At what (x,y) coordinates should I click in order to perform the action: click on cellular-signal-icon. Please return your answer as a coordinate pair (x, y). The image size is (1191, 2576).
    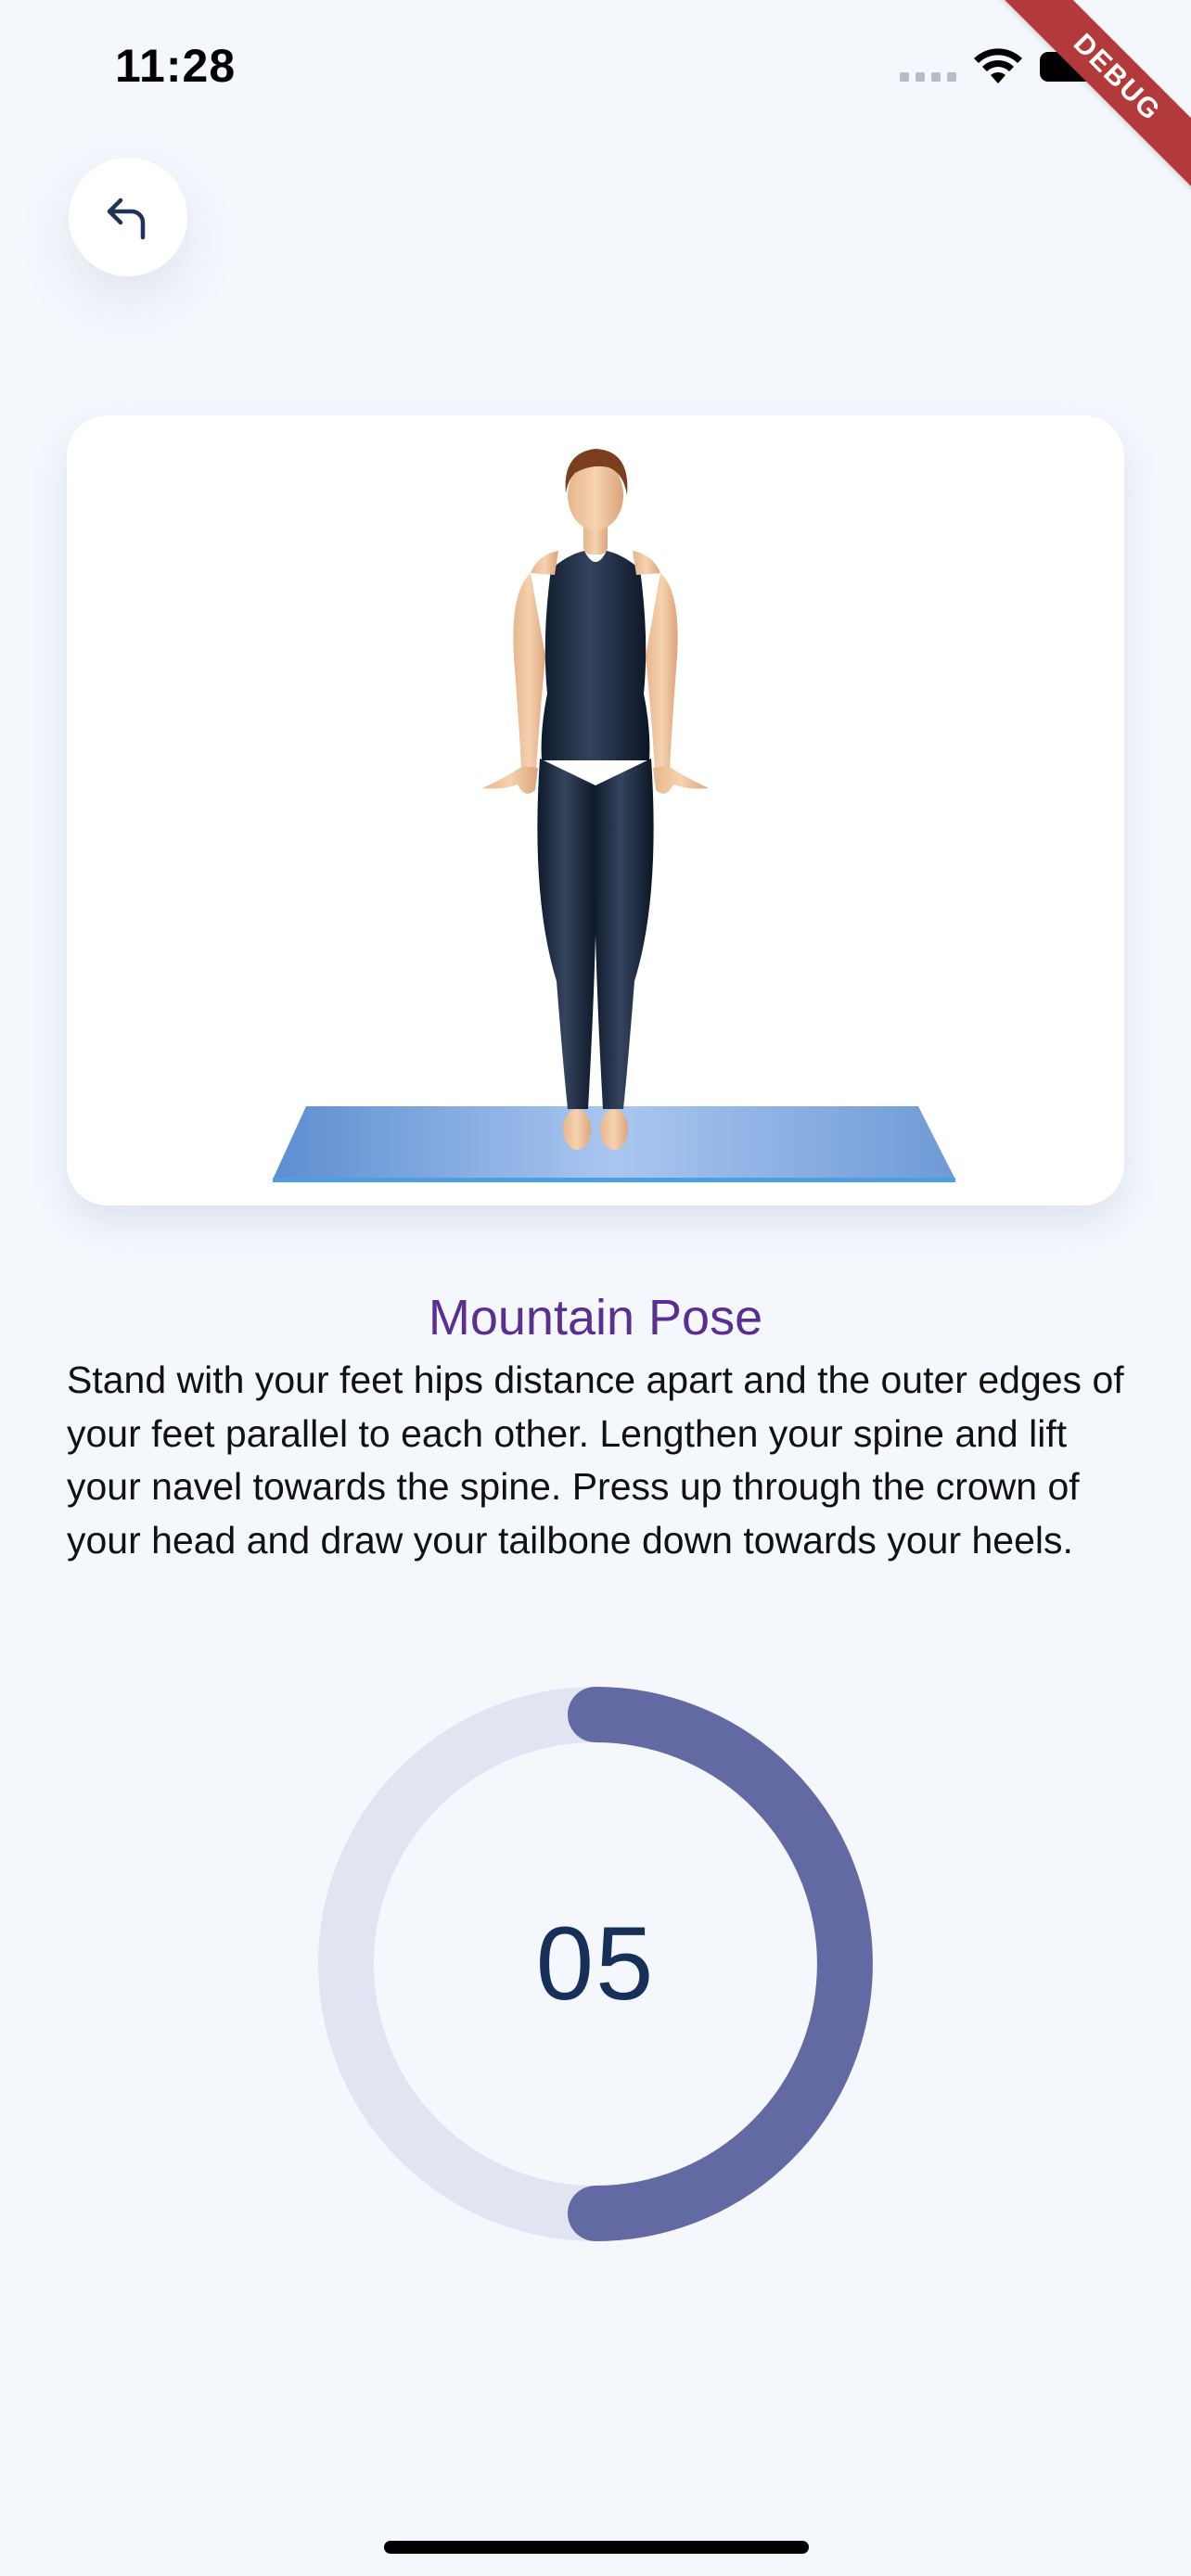
    Looking at the image, I should click on (928, 77).